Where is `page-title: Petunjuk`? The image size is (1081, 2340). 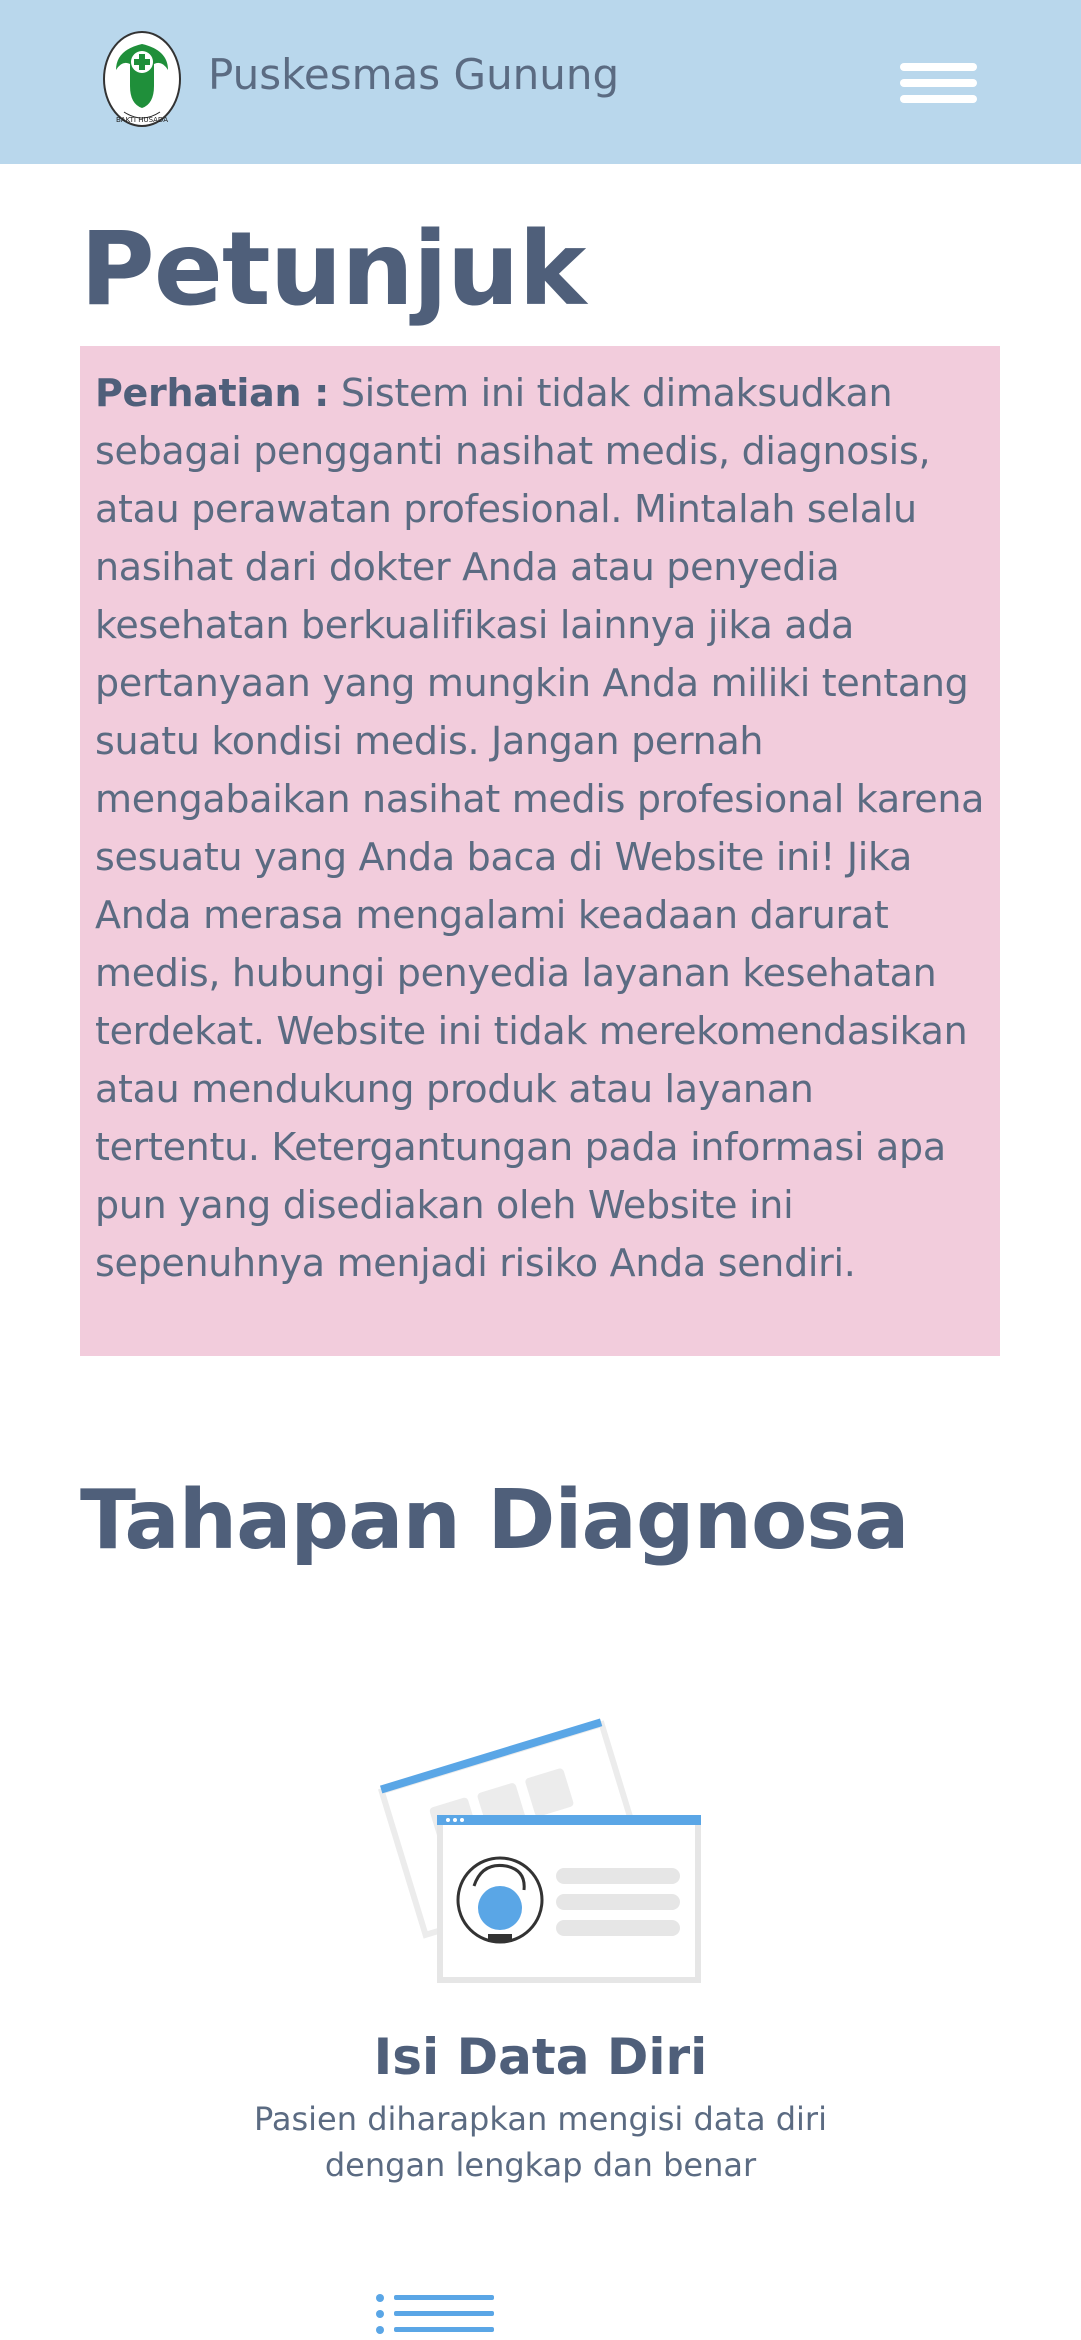 page-title: Petunjuk is located at coordinates (333, 269).